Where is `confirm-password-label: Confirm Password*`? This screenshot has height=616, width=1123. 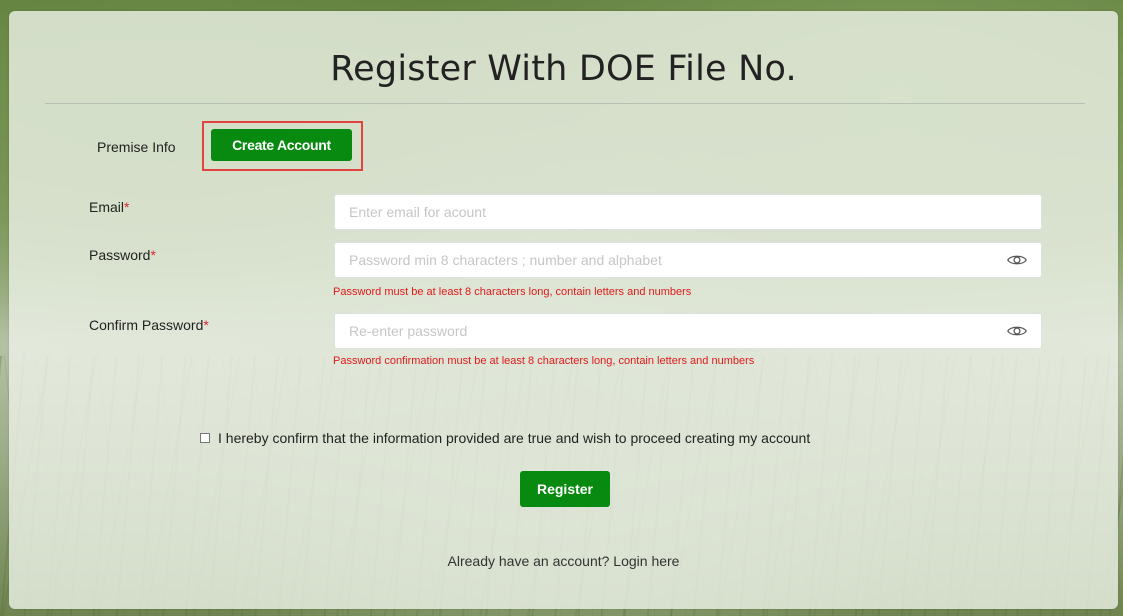
confirm-password-label: Confirm Password* is located at coordinates (149, 325).